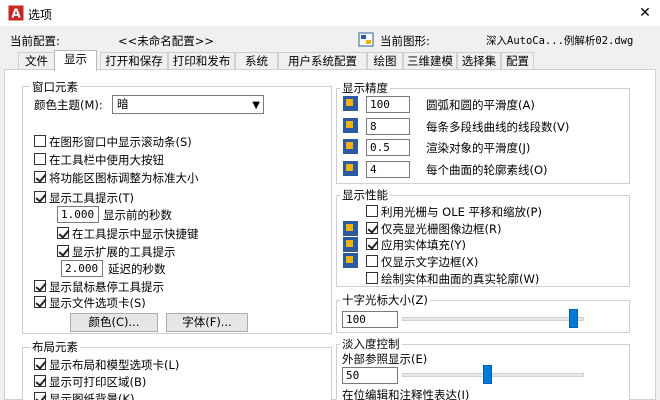 The image size is (660, 400). What do you see at coordinates (479, 61) in the screenshot?
I see `tab-selection: 选择集` at bounding box center [479, 61].